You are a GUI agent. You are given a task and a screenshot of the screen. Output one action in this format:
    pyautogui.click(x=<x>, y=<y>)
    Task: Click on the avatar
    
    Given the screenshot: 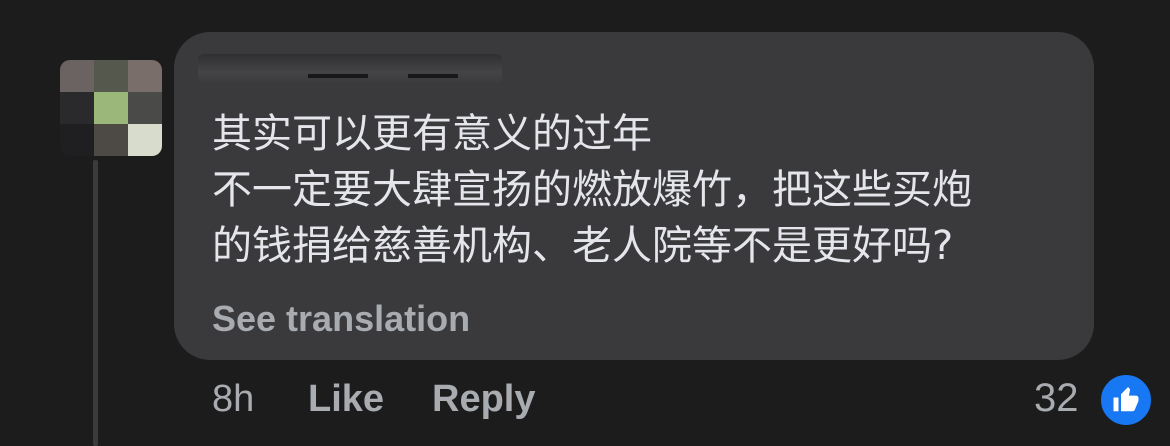 What is the action you would take?
    pyautogui.click(x=111, y=108)
    